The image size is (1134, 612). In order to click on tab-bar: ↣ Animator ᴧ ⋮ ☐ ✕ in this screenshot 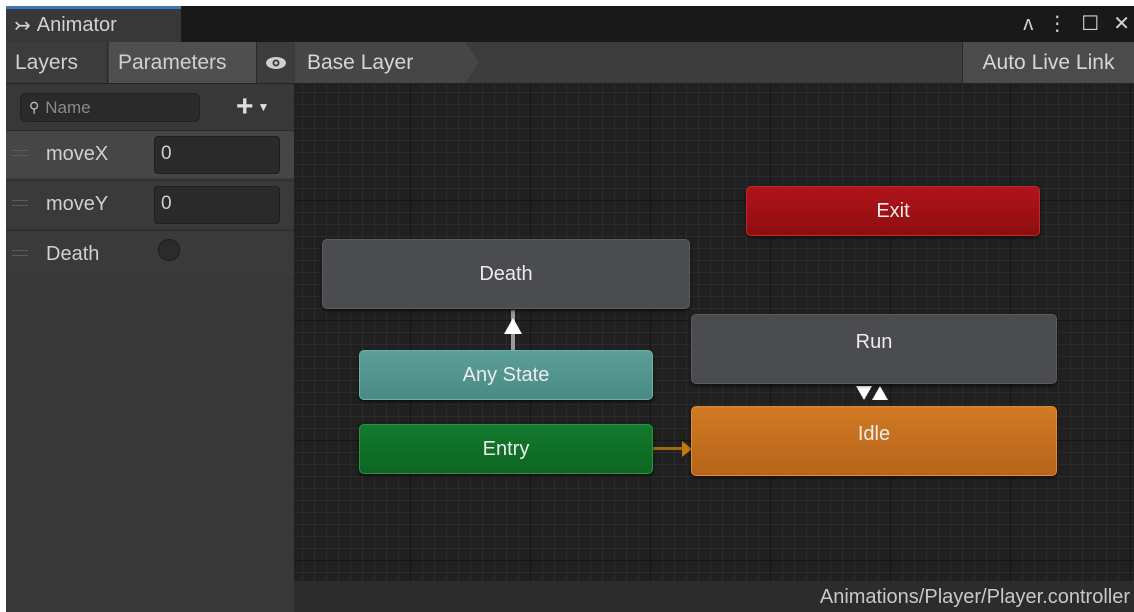, I will do `click(570, 24)`.